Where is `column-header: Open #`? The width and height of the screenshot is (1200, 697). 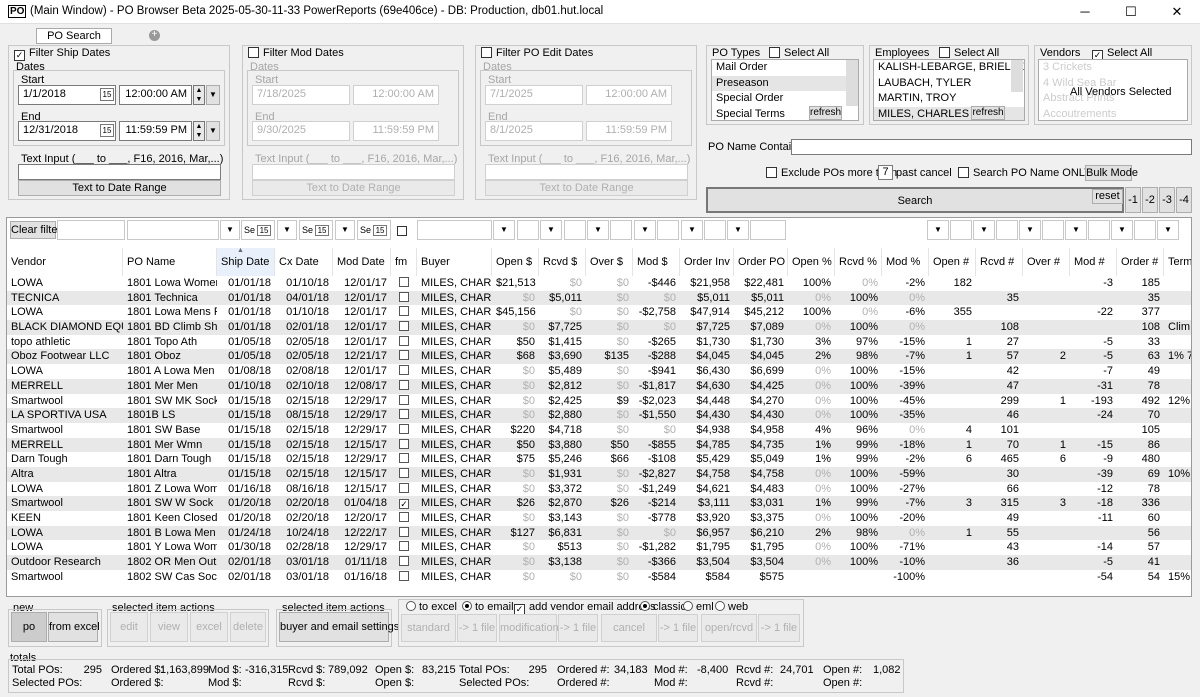 column-header: Open # is located at coordinates (952, 262).